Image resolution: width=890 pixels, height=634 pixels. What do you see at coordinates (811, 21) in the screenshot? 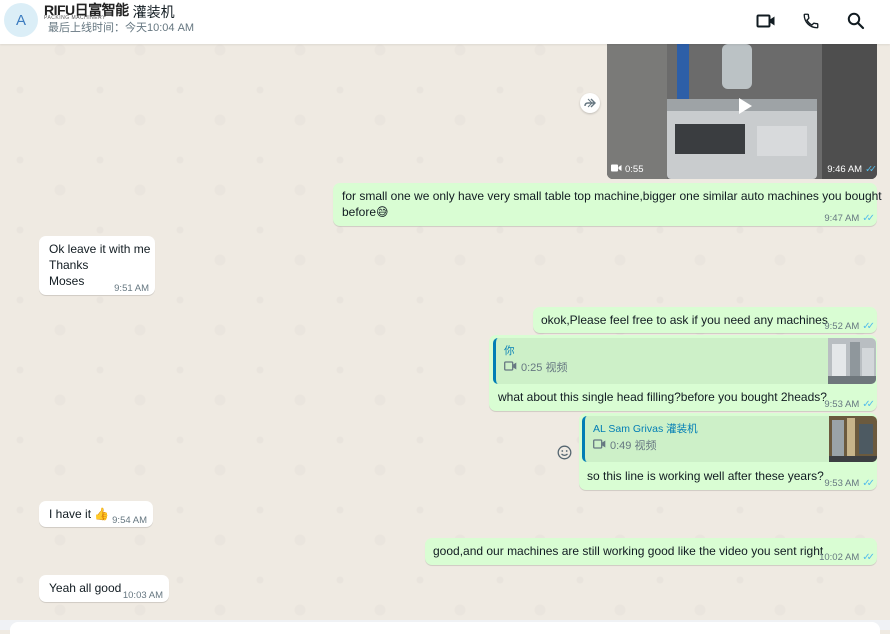
I see `voice-call-icon` at bounding box center [811, 21].